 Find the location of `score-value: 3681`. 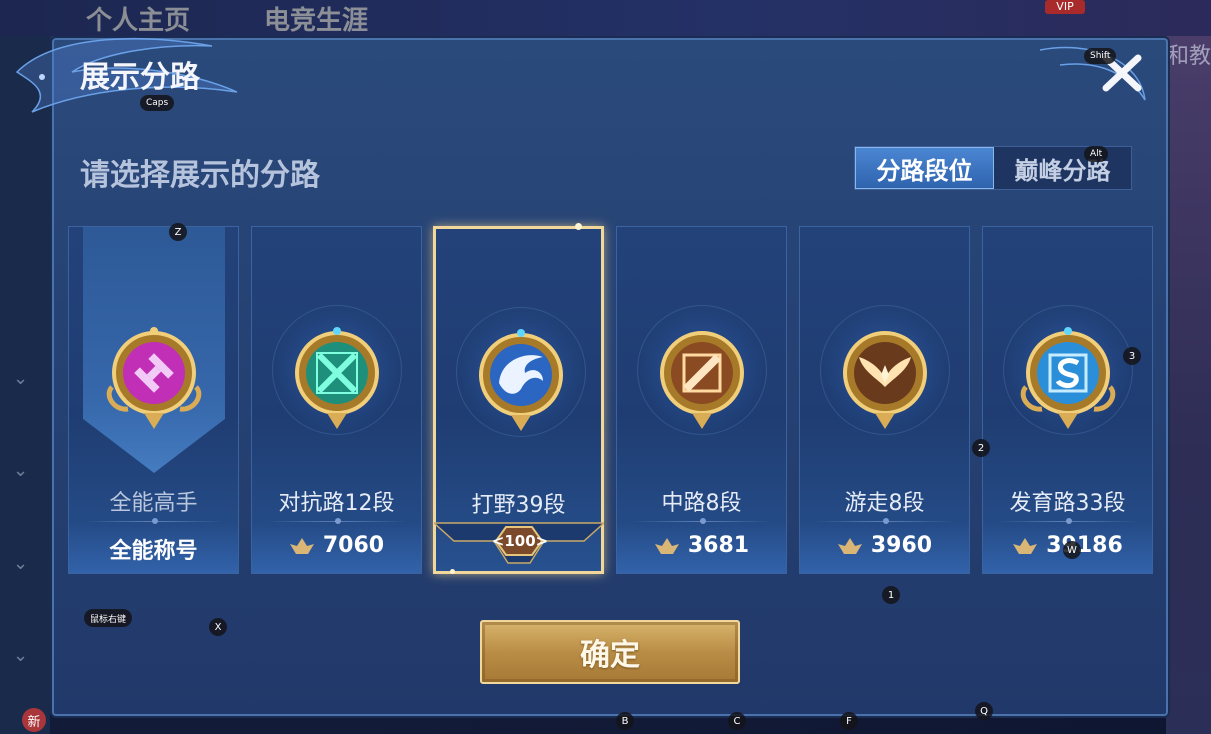

score-value: 3681 is located at coordinates (718, 545).